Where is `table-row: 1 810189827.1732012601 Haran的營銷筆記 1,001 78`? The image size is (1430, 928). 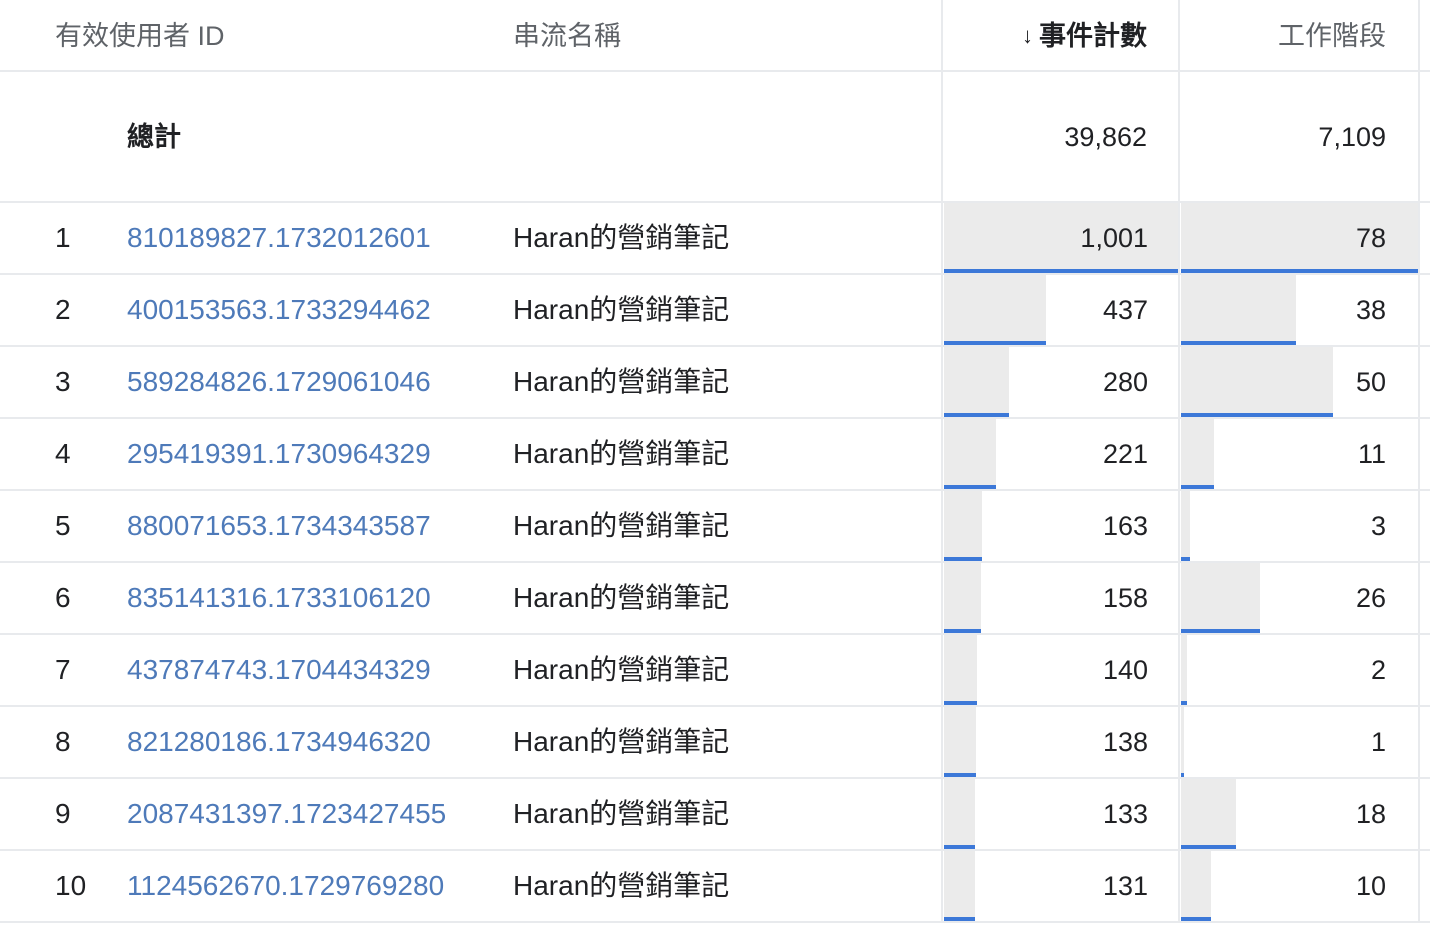 table-row: 1 810189827.1732012601 Haran的營銷筆記 1,001 78 is located at coordinates (715, 239).